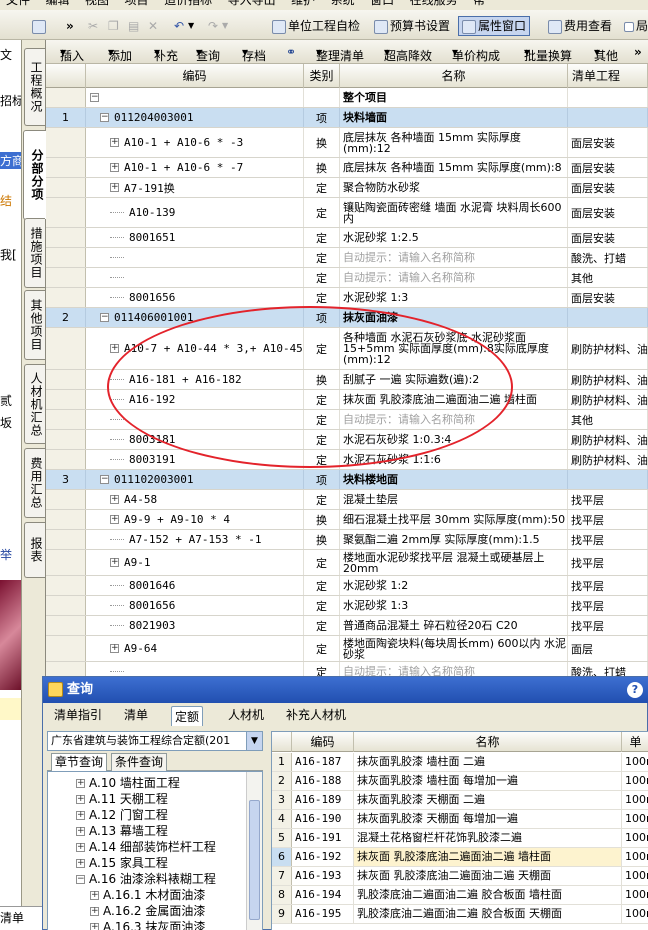 The width and height of the screenshot is (648, 930). I want to click on quota-row: 8001656 定水泥砂浆 1:3 面层安装, so click(347, 298).